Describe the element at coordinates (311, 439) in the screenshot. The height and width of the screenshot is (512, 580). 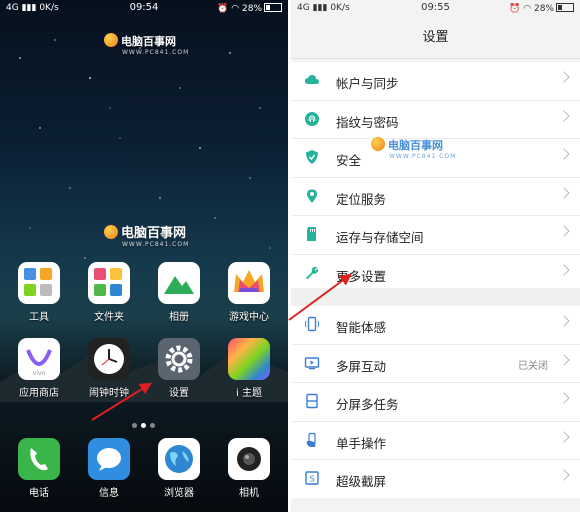
I see `one-hand-icon` at that location.